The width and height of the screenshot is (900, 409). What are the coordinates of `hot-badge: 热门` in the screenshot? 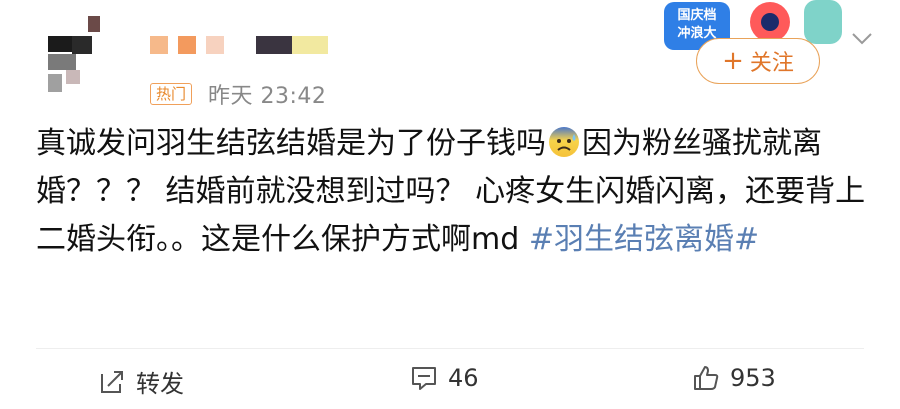 It's located at (171, 94).